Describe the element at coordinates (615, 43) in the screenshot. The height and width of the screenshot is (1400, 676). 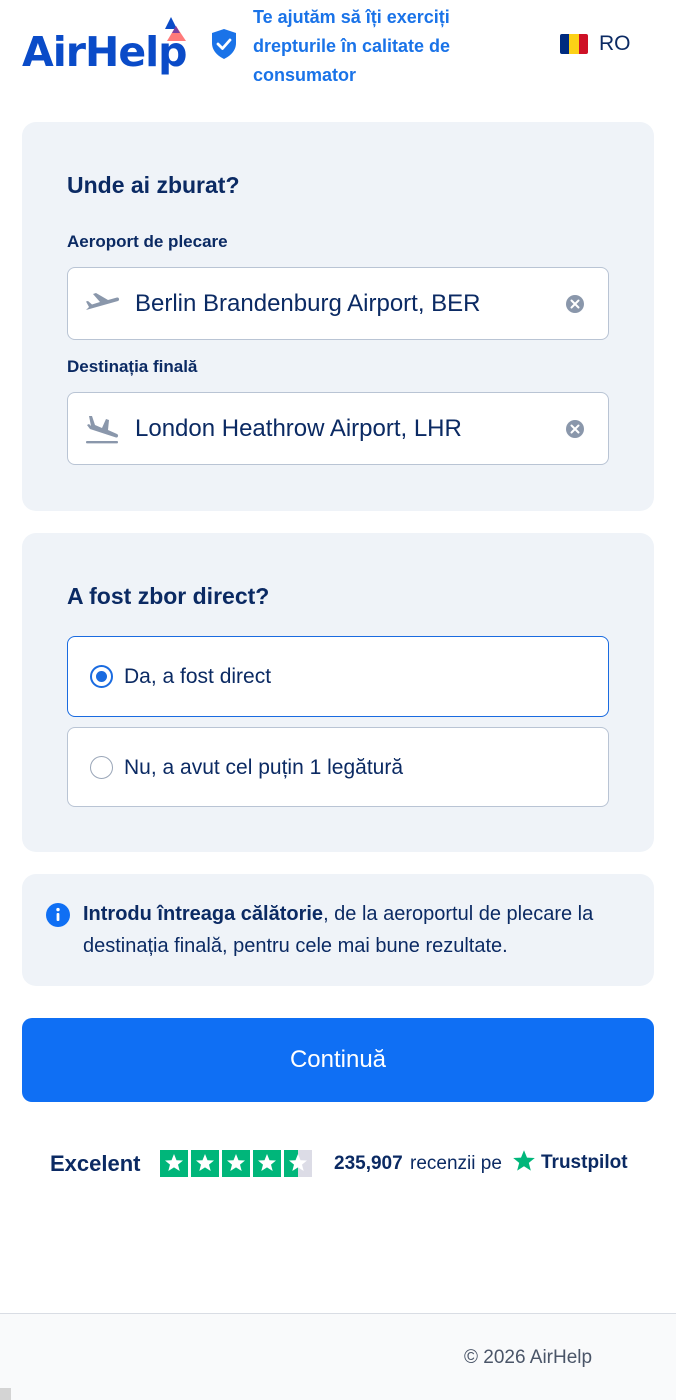
I see `language-code: RO` at that location.